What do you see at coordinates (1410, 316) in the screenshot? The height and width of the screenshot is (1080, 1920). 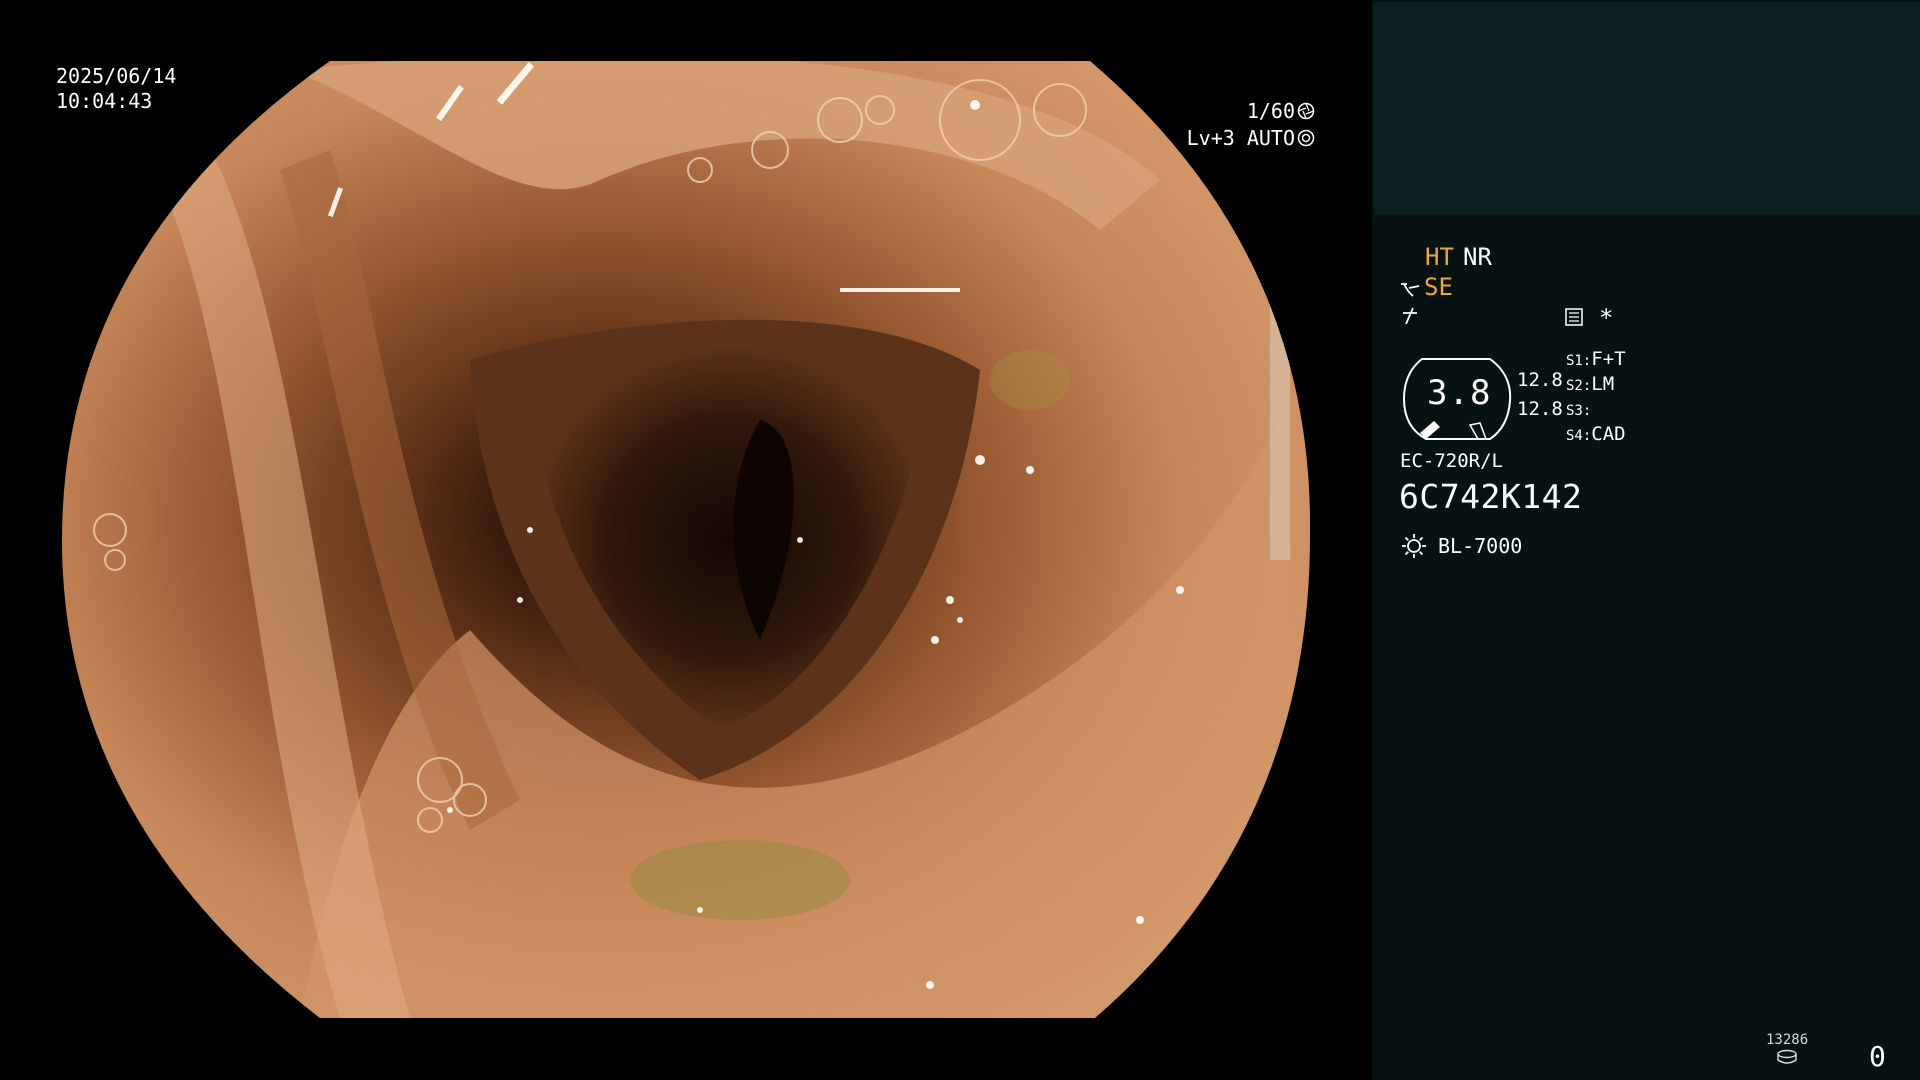 I see `enhancement-icon` at bounding box center [1410, 316].